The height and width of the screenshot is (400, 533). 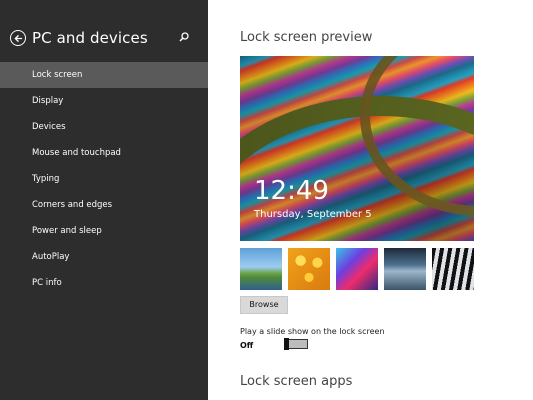 I want to click on sidebar-item-corners-and-edges: Corners and edges, so click(x=104, y=205).